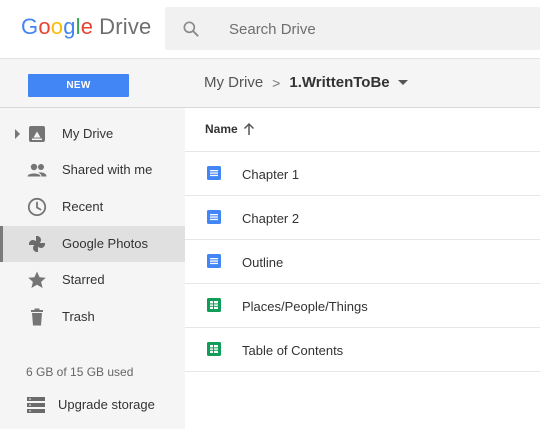 The height and width of the screenshot is (429, 540). What do you see at coordinates (36, 405) in the screenshot?
I see `storage-icon` at bounding box center [36, 405].